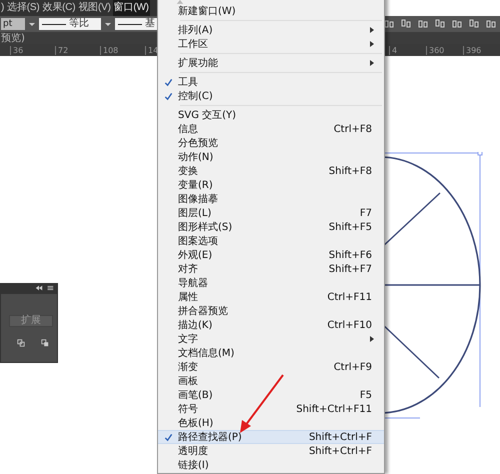  What do you see at coordinates (122, 50) in the screenshot?
I see `ruler-label: 108` at bounding box center [122, 50].